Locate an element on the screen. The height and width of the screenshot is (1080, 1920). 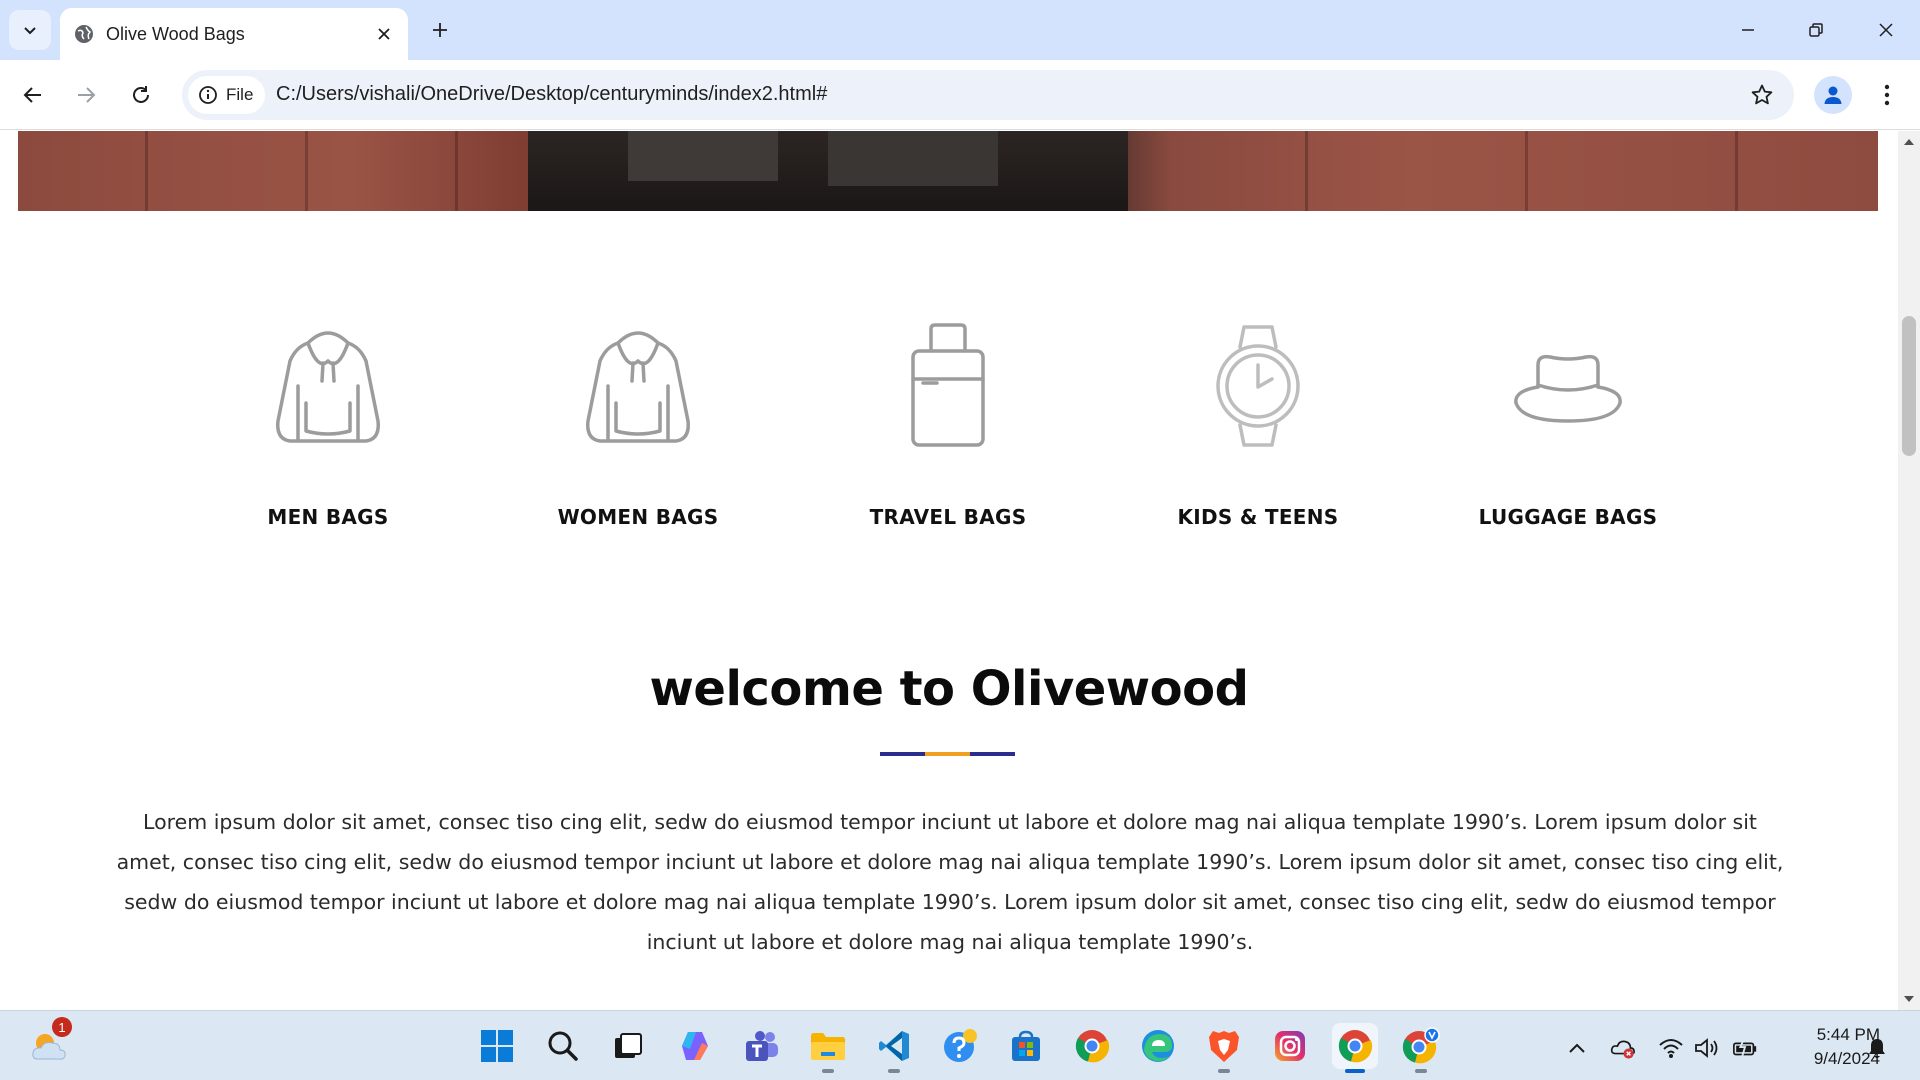
edge-icon is located at coordinates (1158, 1046).